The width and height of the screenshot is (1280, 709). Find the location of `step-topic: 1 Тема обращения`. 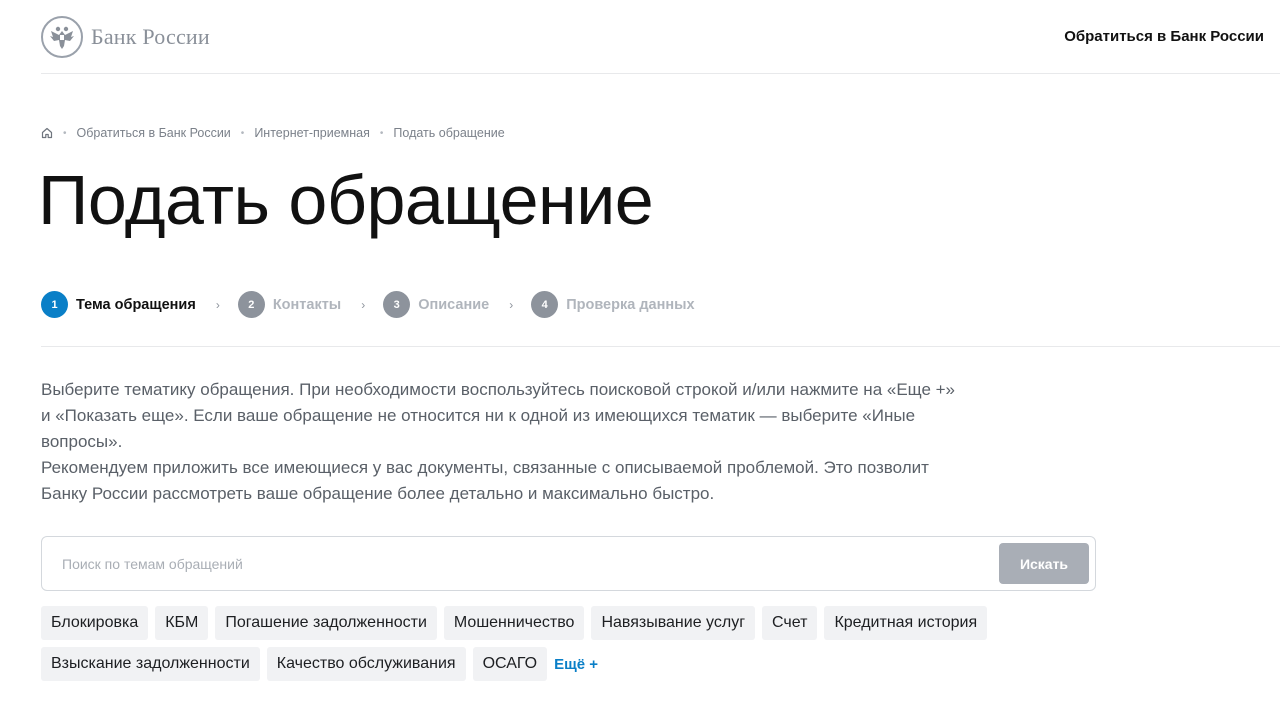

step-topic: 1 Тема обращения is located at coordinates (118, 304).